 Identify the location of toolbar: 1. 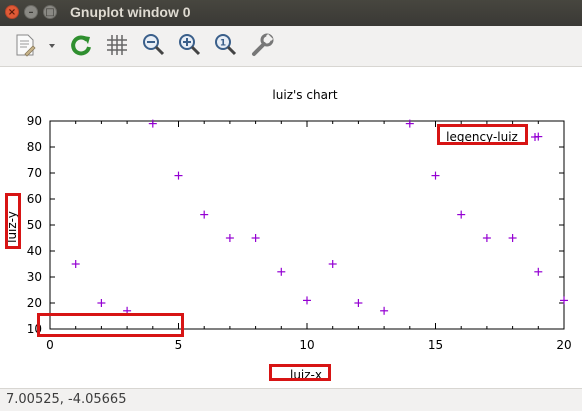
(291, 46).